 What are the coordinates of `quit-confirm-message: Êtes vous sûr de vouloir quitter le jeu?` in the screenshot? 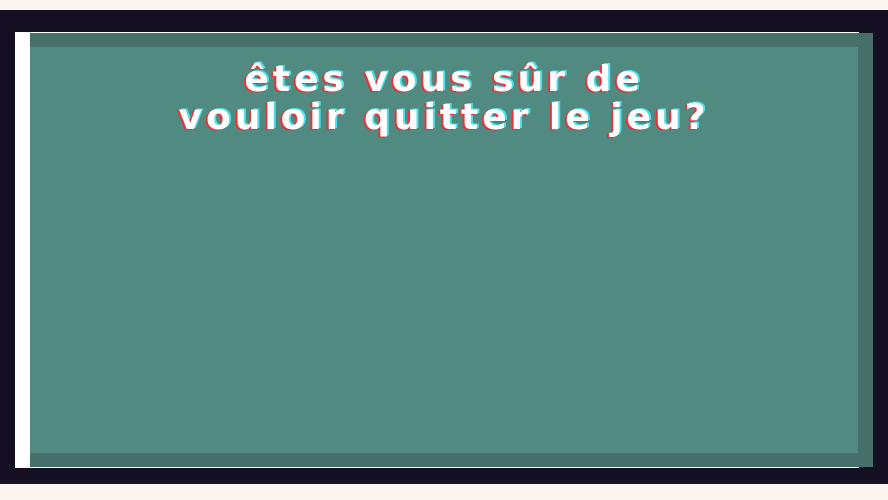 It's located at (444, 99).